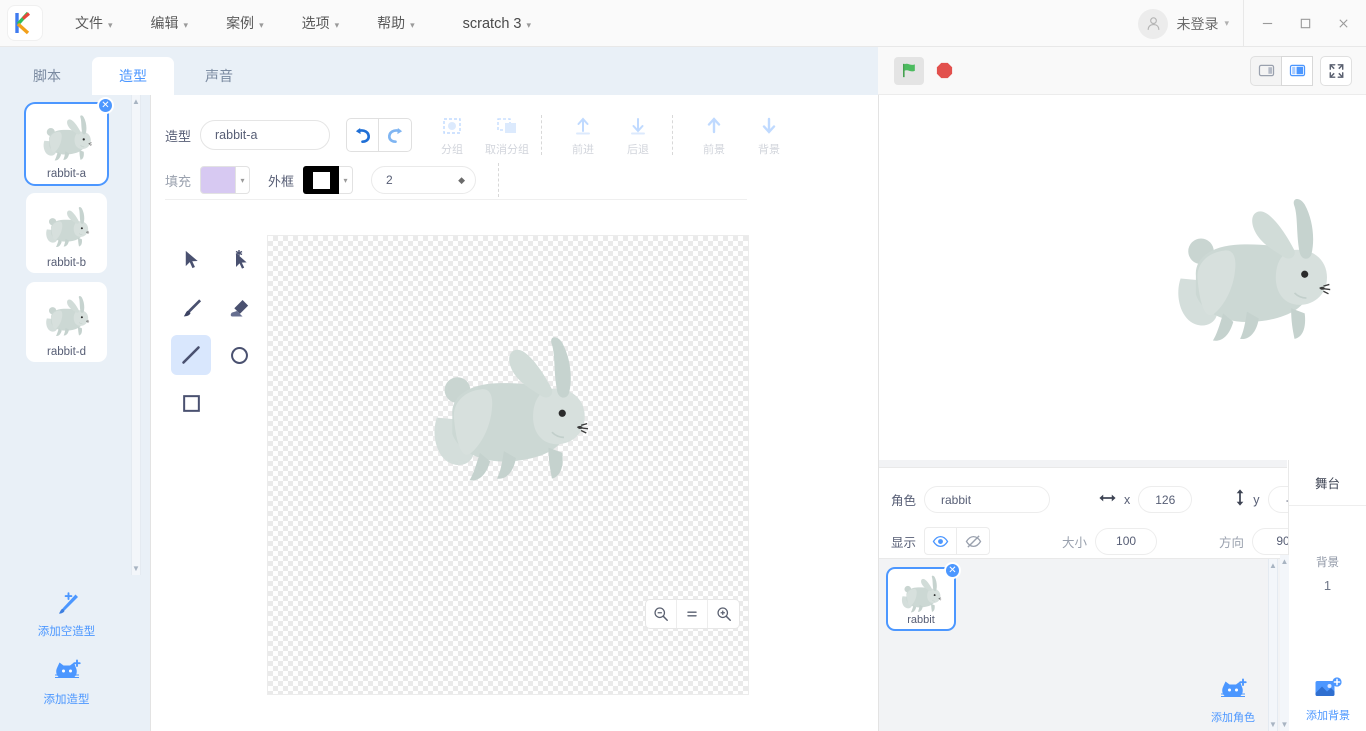 The height and width of the screenshot is (731, 1366). Describe the element at coordinates (218, 180) in the screenshot. I see `fill-color-swatch` at that location.